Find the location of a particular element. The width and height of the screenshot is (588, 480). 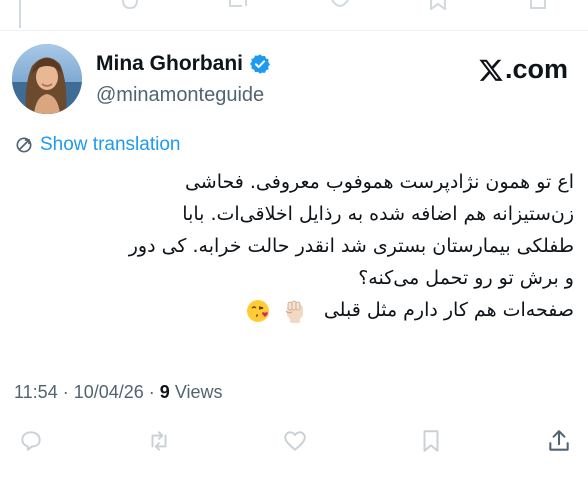

show-translation-link: Show translation is located at coordinates (97, 145).